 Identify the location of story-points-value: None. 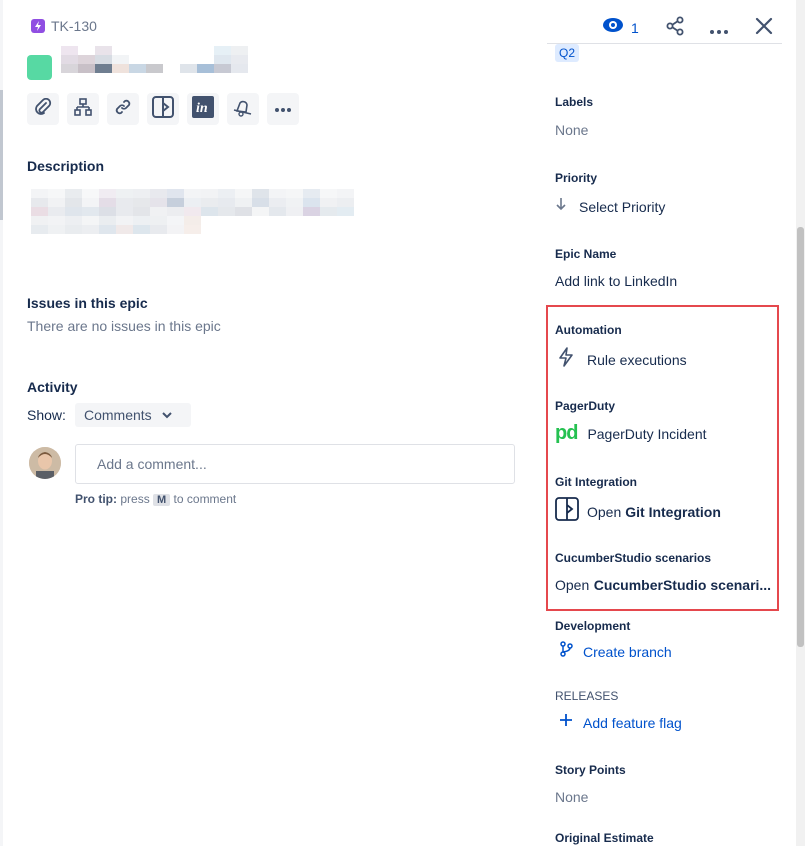
(571, 797).